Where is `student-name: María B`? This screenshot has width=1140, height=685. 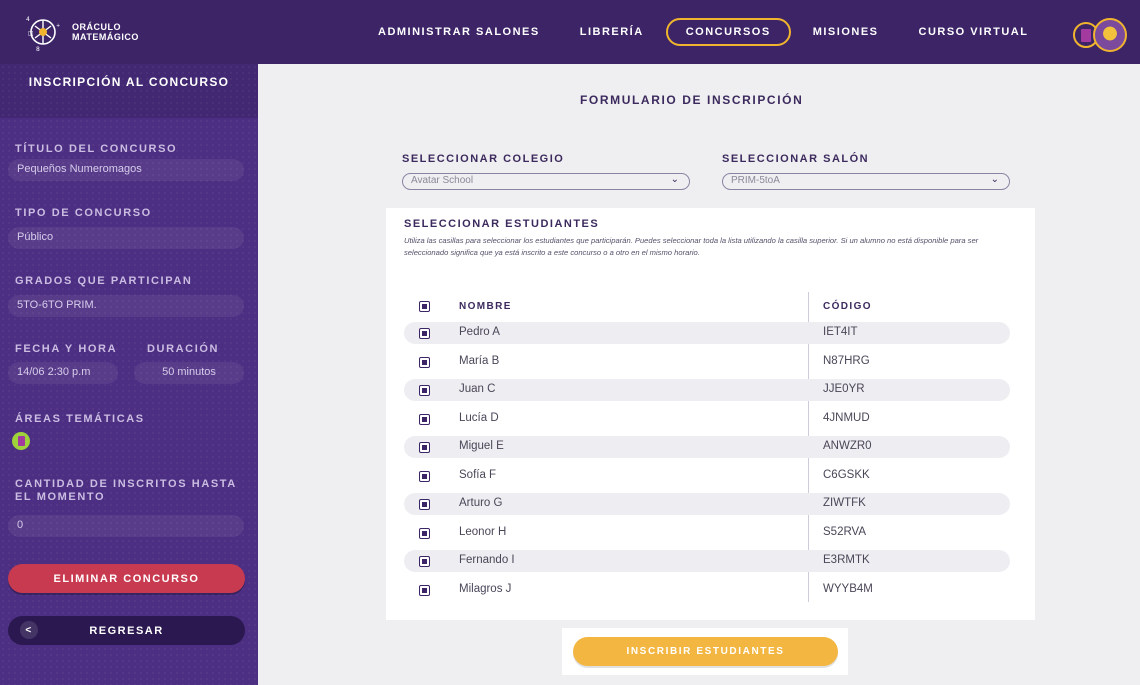 student-name: María B is located at coordinates (479, 361).